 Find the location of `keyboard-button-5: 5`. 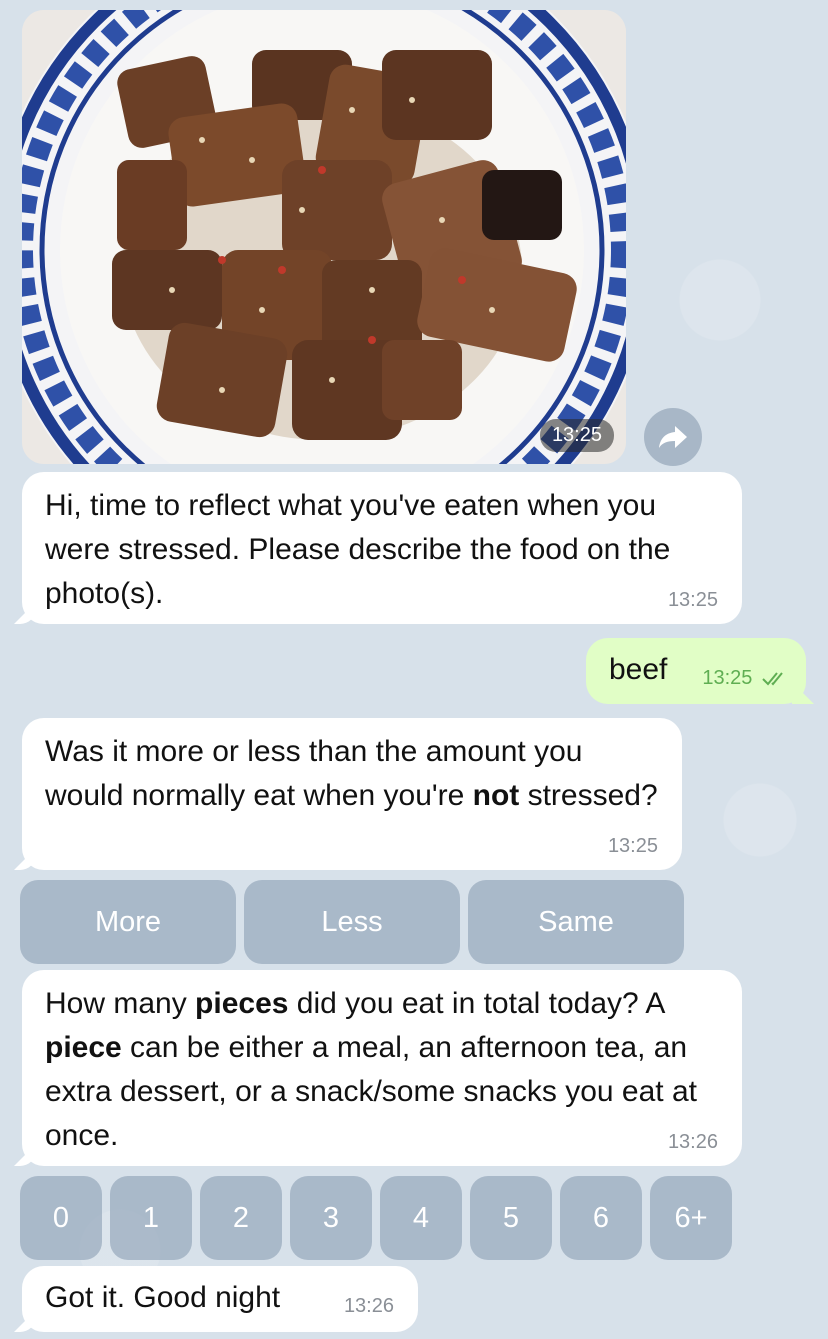

keyboard-button-5: 5 is located at coordinates (511, 1218).